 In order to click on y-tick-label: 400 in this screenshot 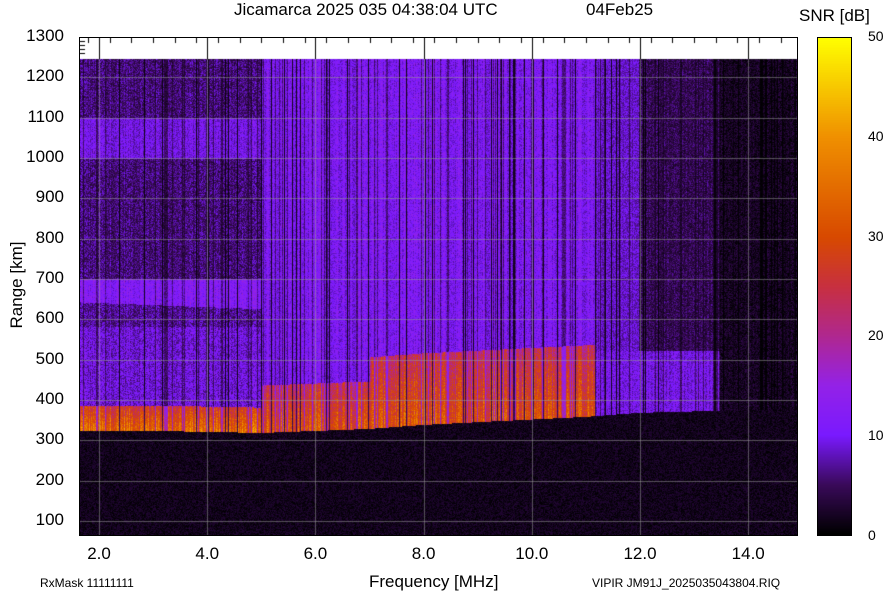, I will do `click(49, 399)`.